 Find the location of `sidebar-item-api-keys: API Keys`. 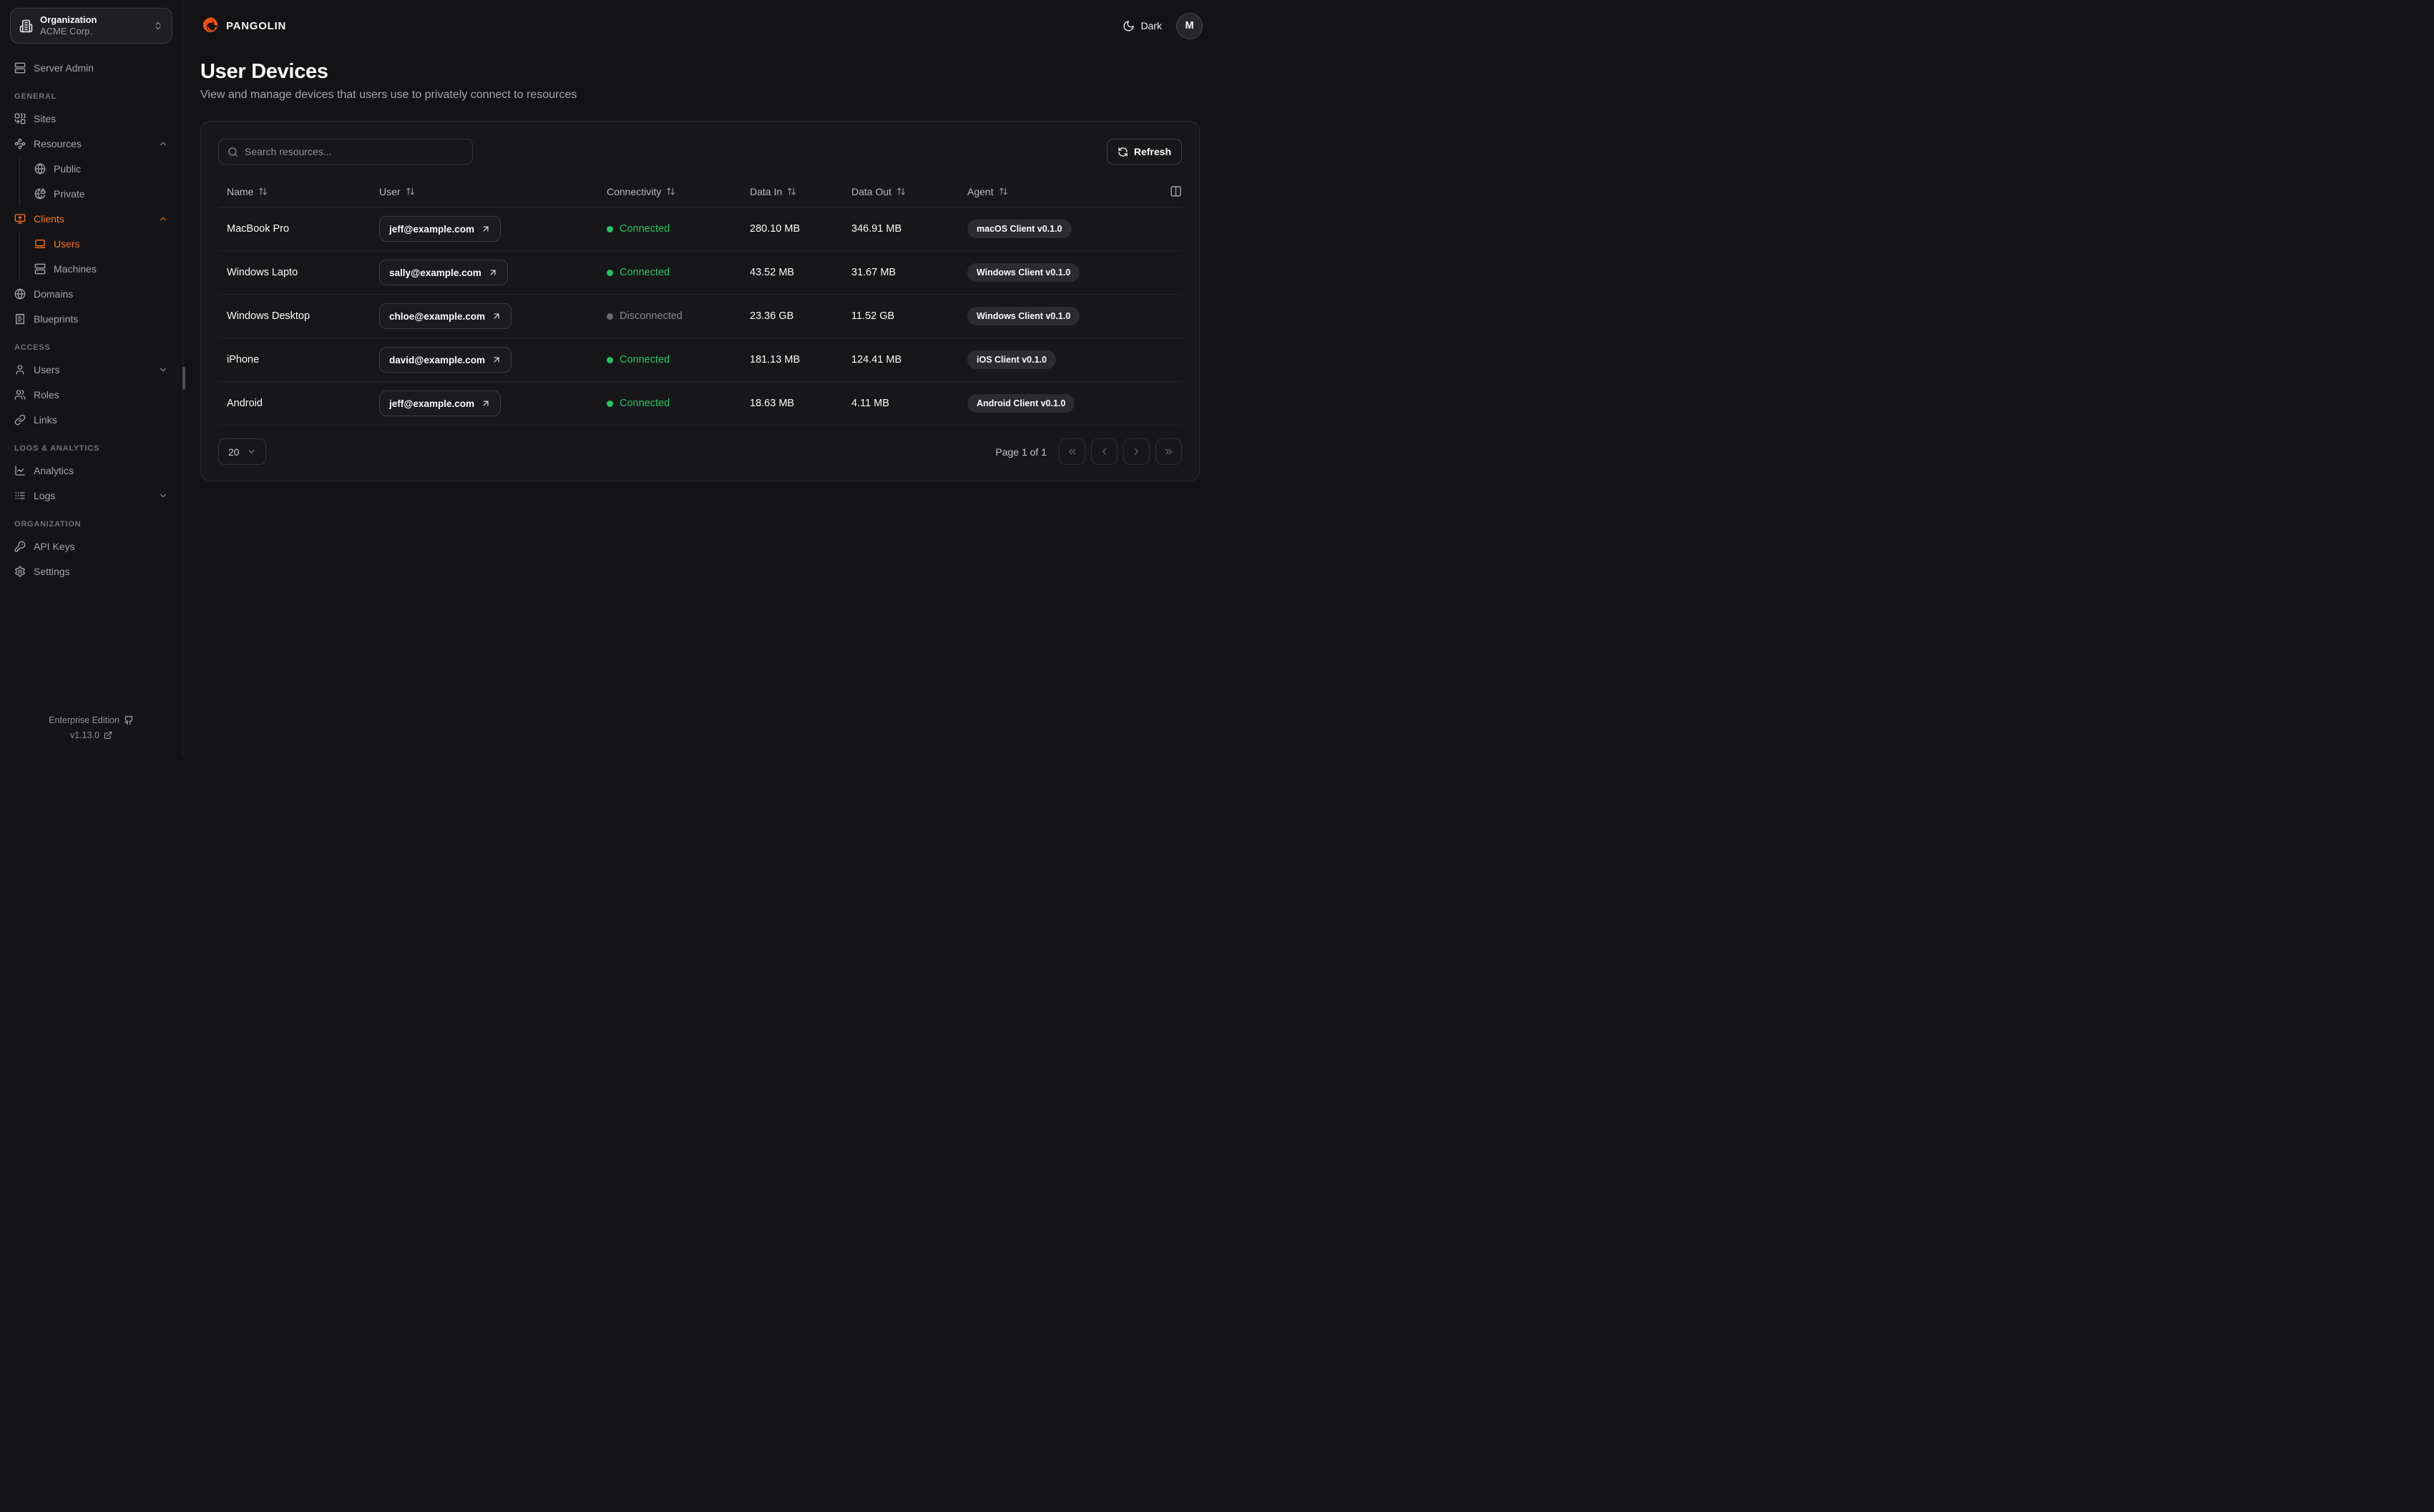

sidebar-item-api-keys: API Keys is located at coordinates (91, 546).